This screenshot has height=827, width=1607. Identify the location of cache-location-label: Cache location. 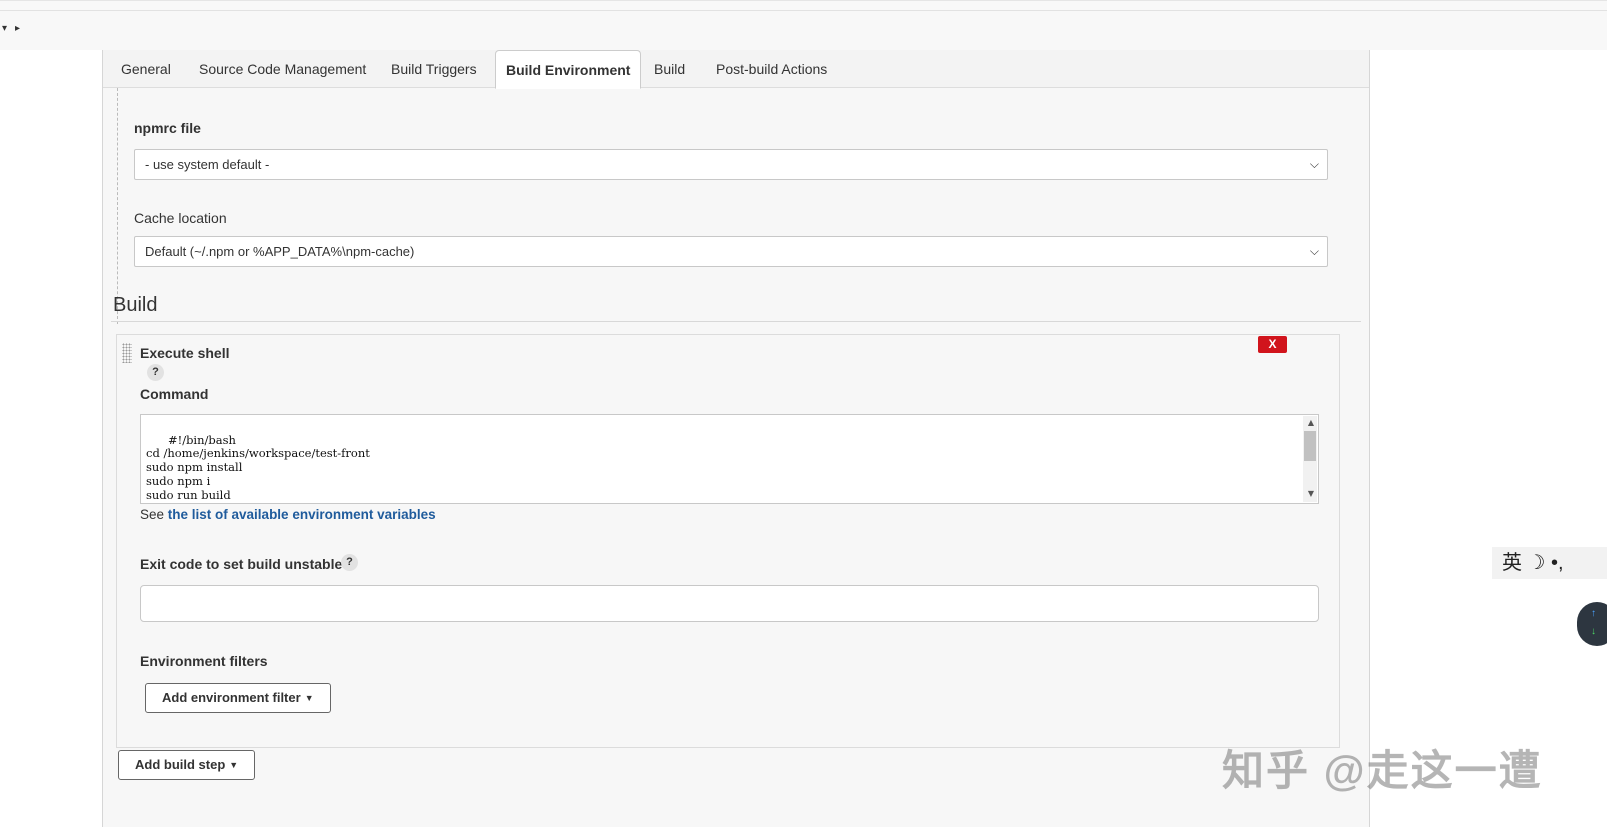
(180, 218).